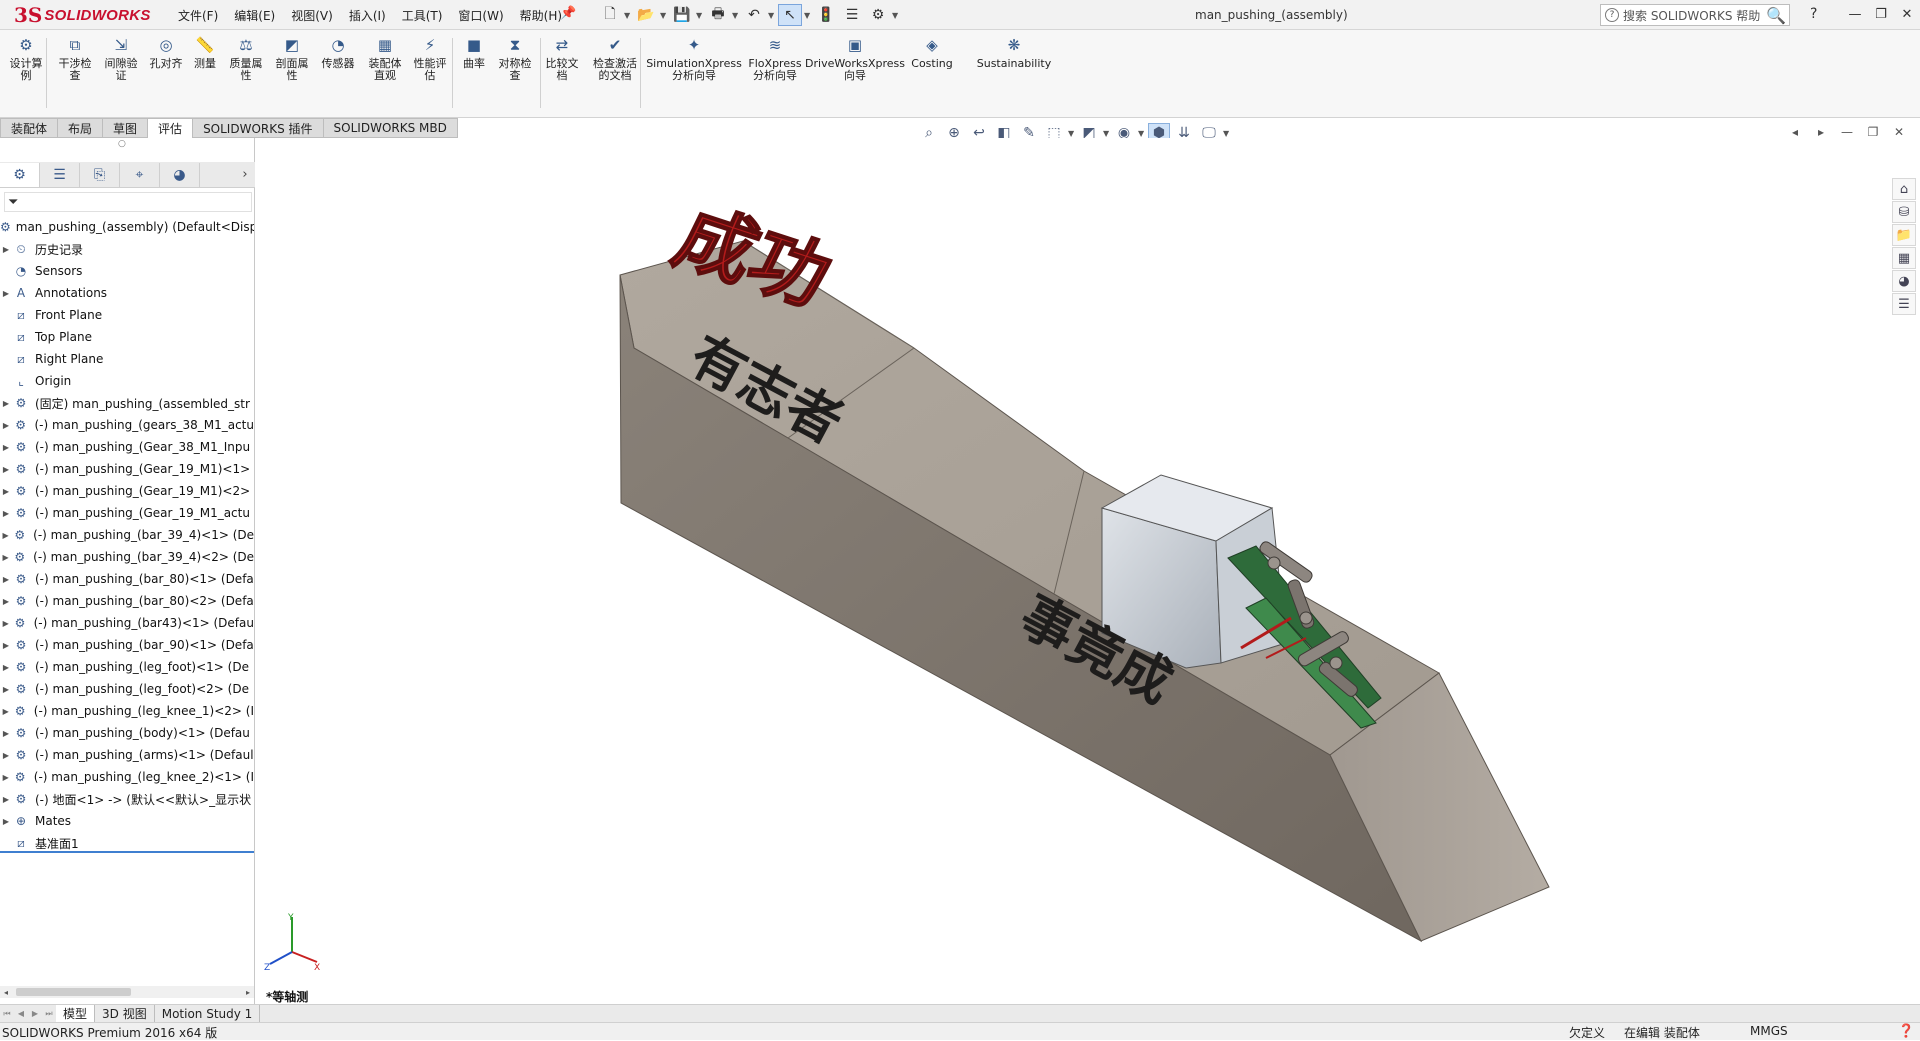  I want to click on tree-item: ⧄ Right Plane, so click(127, 359).